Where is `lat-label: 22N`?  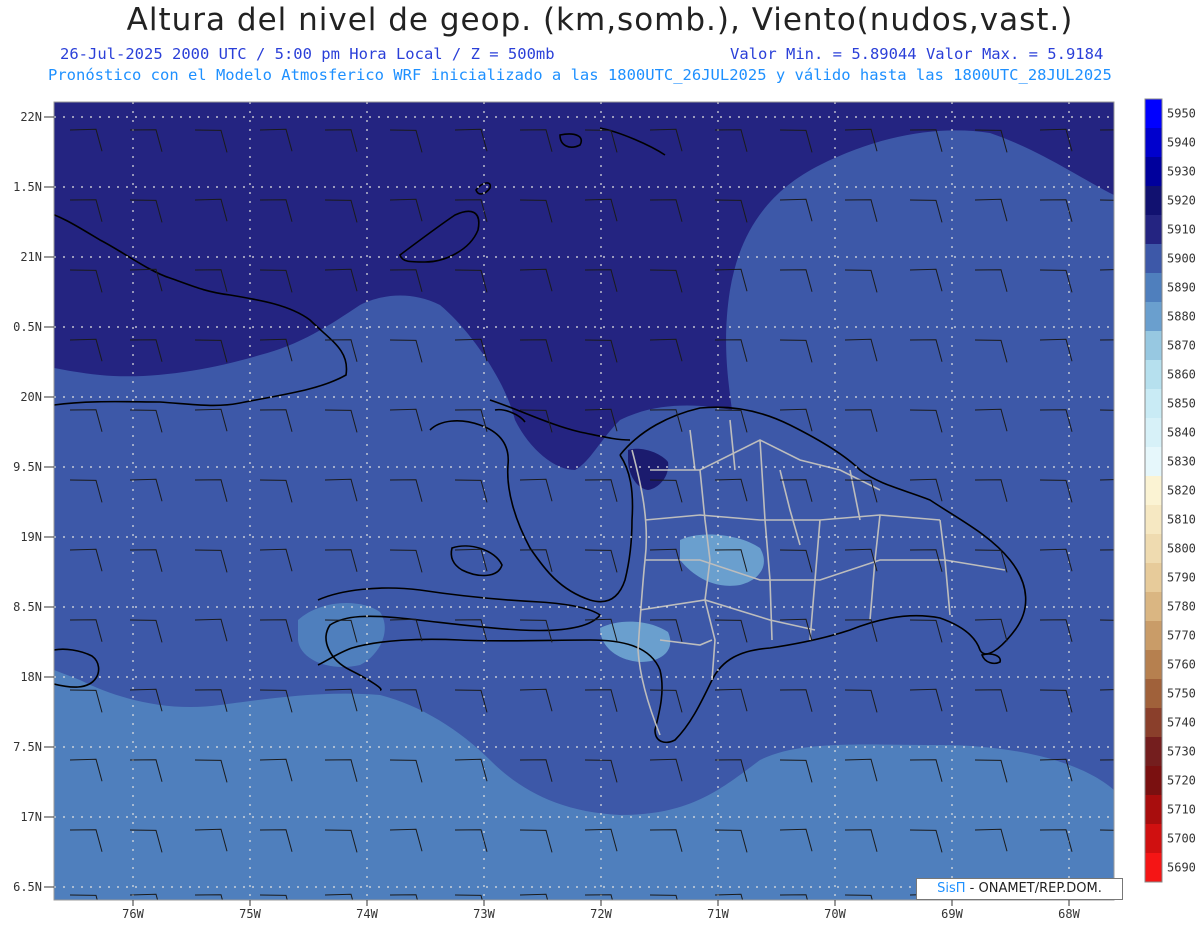 lat-label: 22N is located at coordinates (31, 117).